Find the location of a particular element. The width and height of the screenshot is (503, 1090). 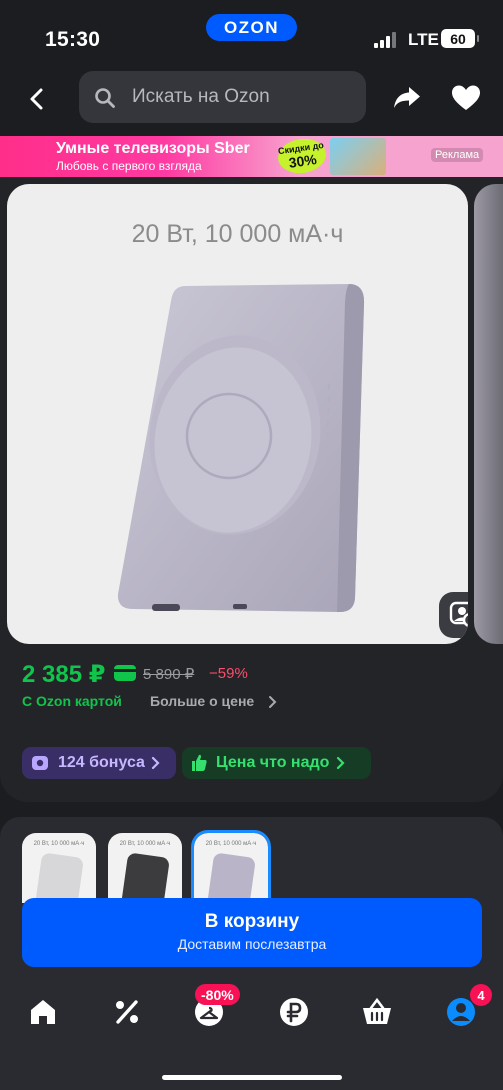

status-time: 15:30 is located at coordinates (73, 39).